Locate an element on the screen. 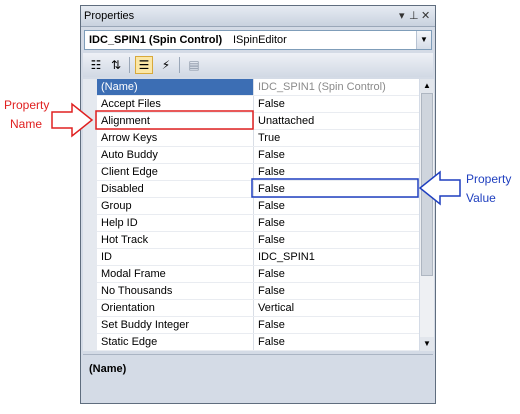 This screenshot has width=520, height=414. blue-callout-arrow is located at coordinates (439, 188).